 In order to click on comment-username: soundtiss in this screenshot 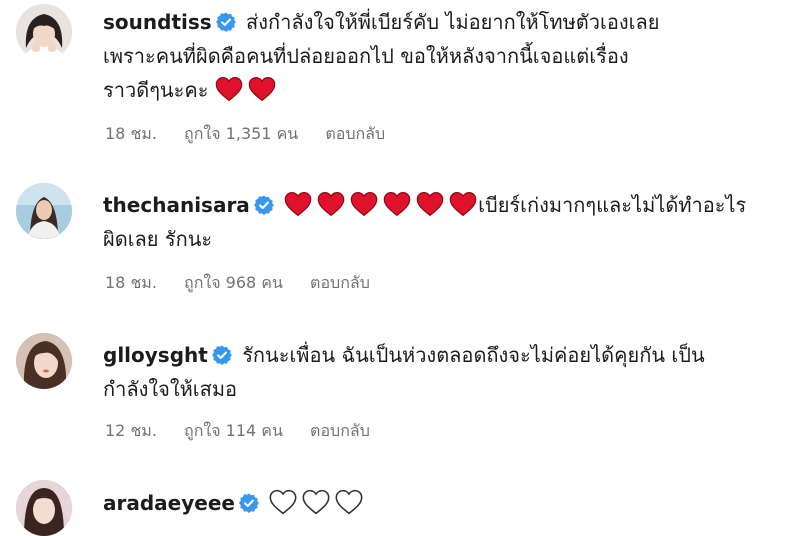, I will do `click(157, 22)`.